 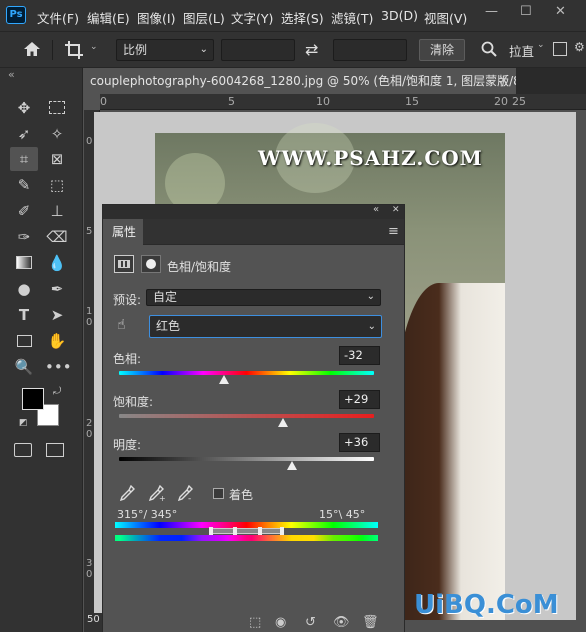 What do you see at coordinates (93, 622) in the screenshot?
I see `zoom-level: 50` at bounding box center [93, 622].